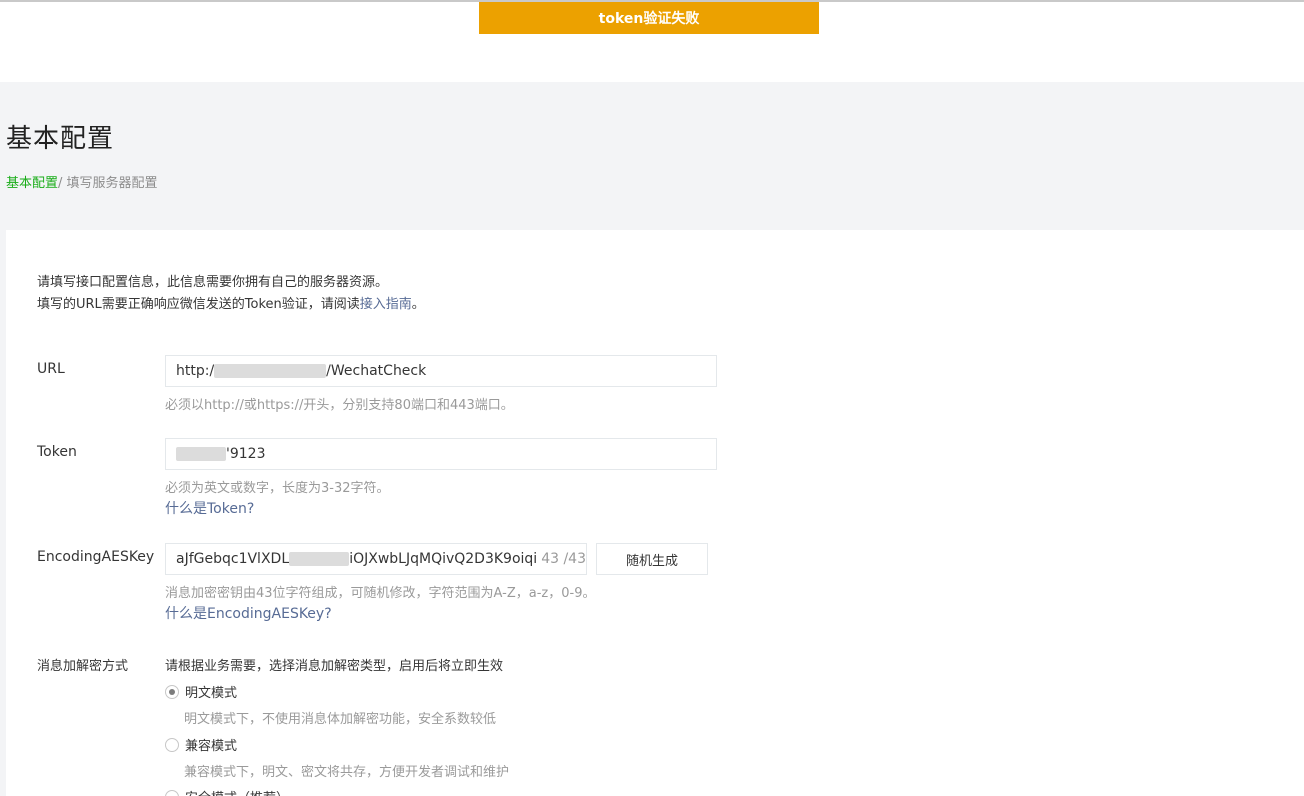 The image size is (1304, 796). Describe the element at coordinates (83, 666) in the screenshot. I see `encryption-mode-label: 消息加解密方式` at that location.